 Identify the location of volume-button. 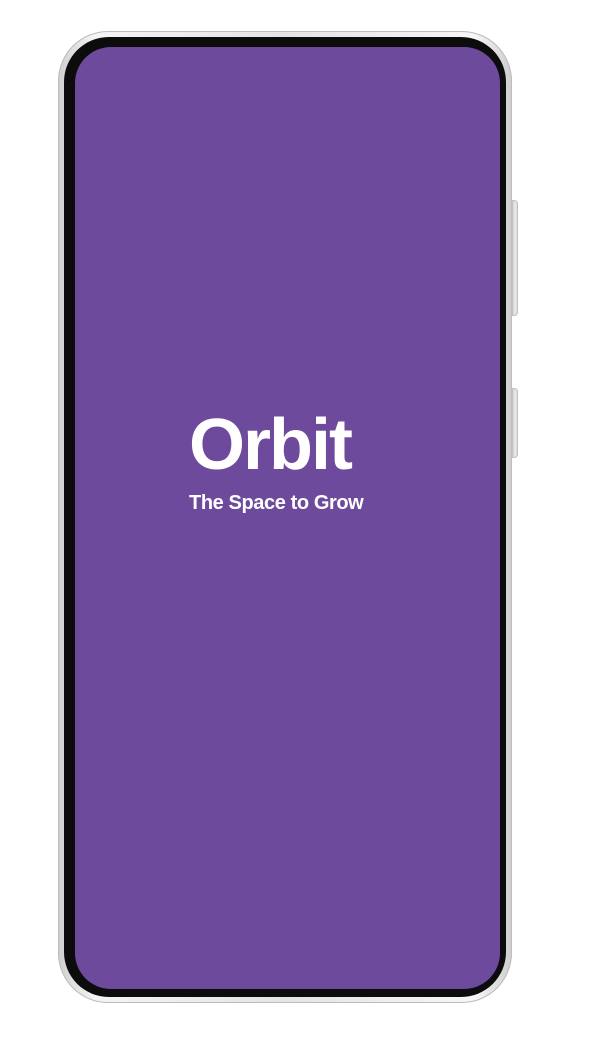
(515, 258).